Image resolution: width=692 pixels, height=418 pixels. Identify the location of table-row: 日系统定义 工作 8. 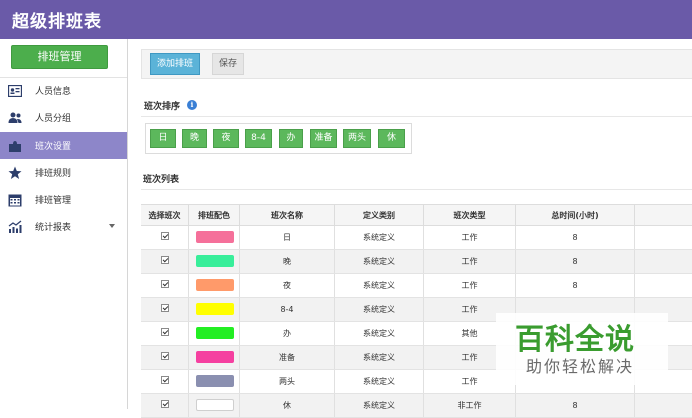
(416, 238).